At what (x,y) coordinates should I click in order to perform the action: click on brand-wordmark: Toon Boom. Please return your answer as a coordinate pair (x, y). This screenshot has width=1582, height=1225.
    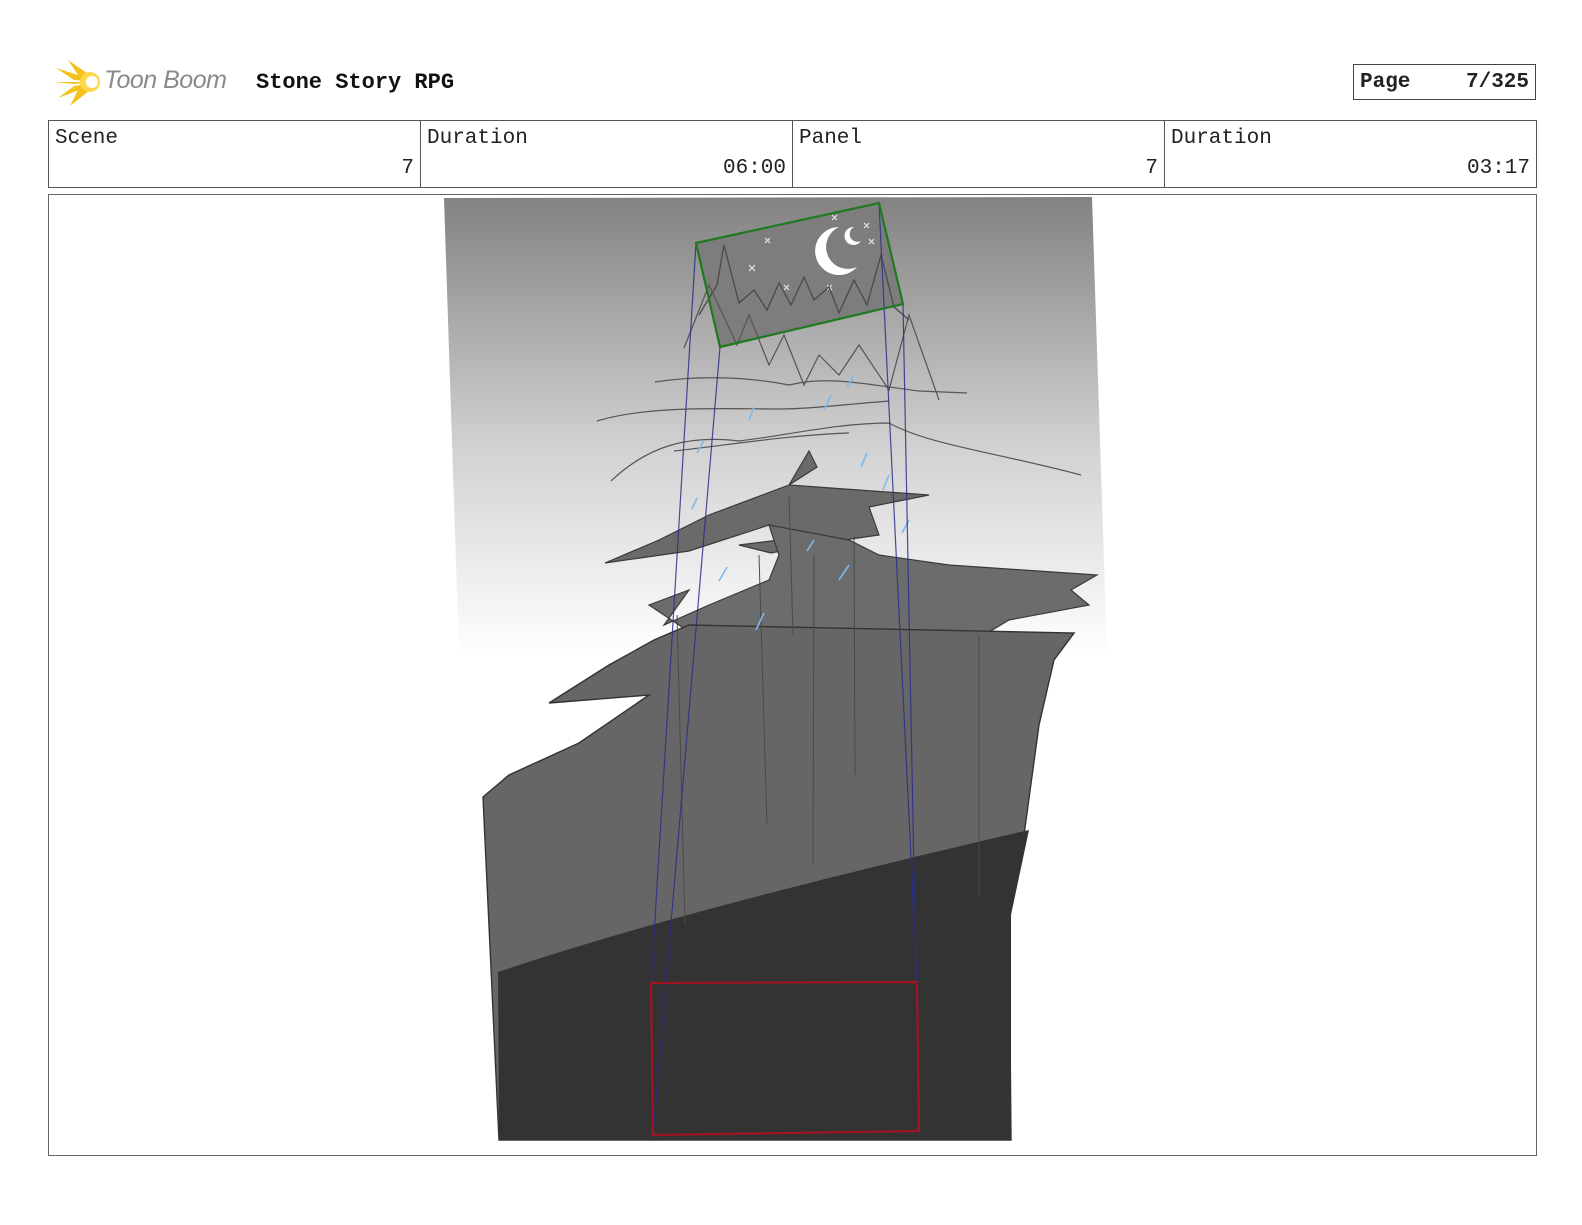
    Looking at the image, I should click on (165, 80).